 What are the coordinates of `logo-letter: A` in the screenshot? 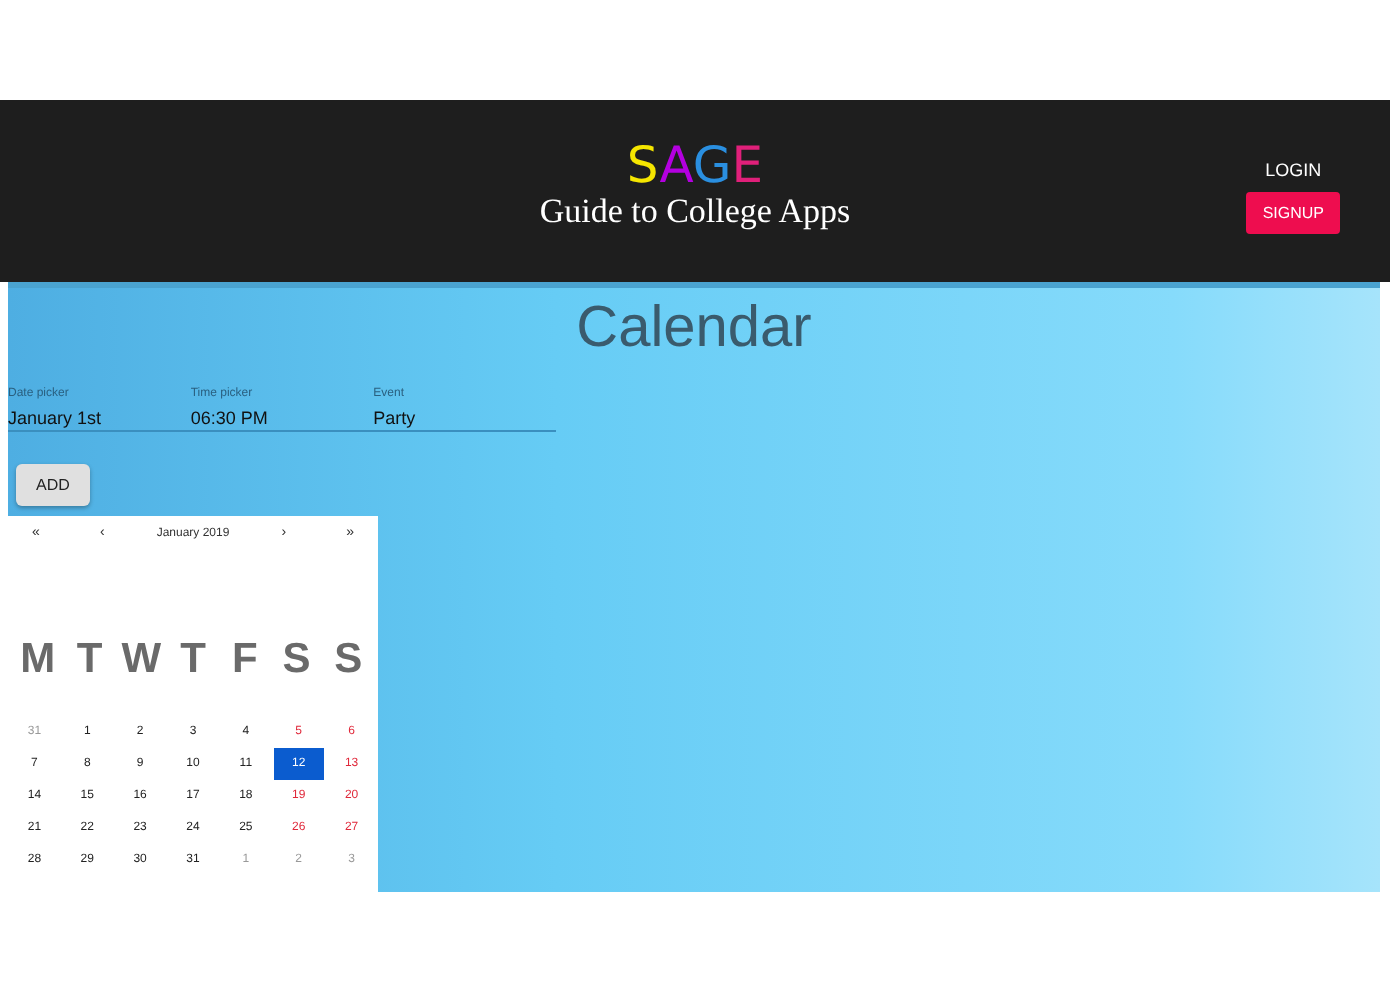 It's located at (676, 164).